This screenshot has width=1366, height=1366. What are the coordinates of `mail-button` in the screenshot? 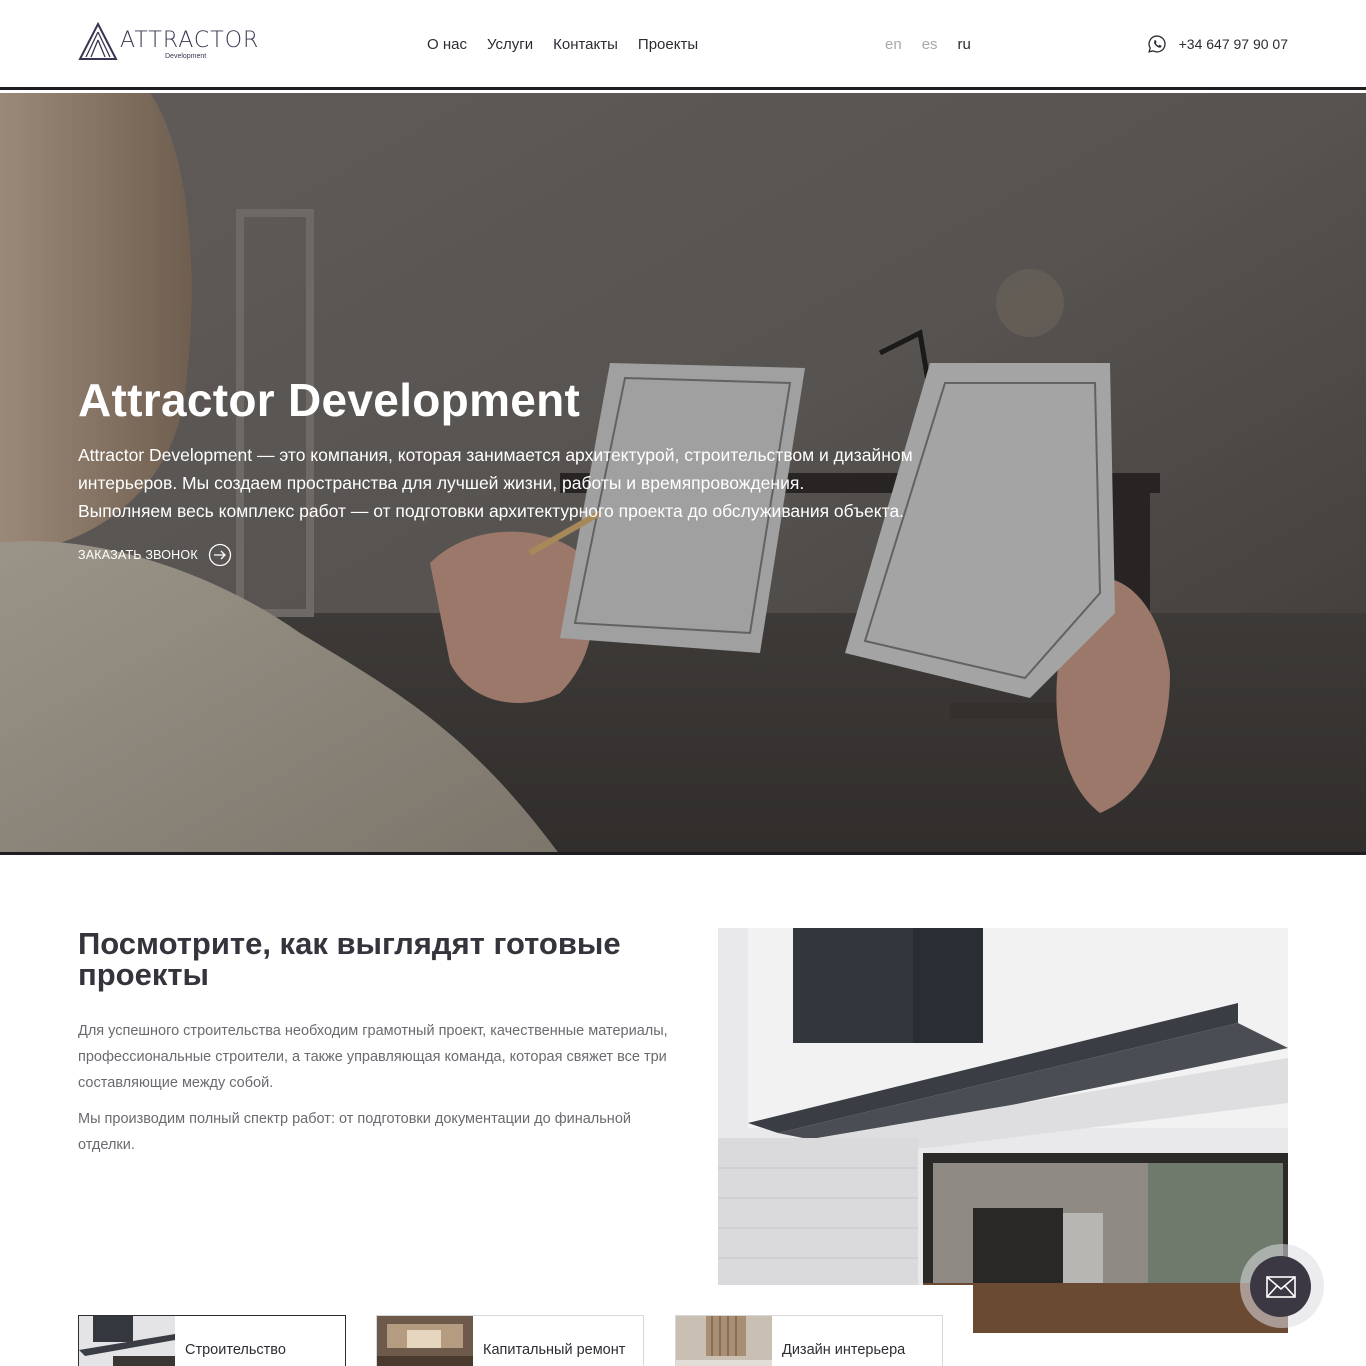 It's located at (1280, 1286).